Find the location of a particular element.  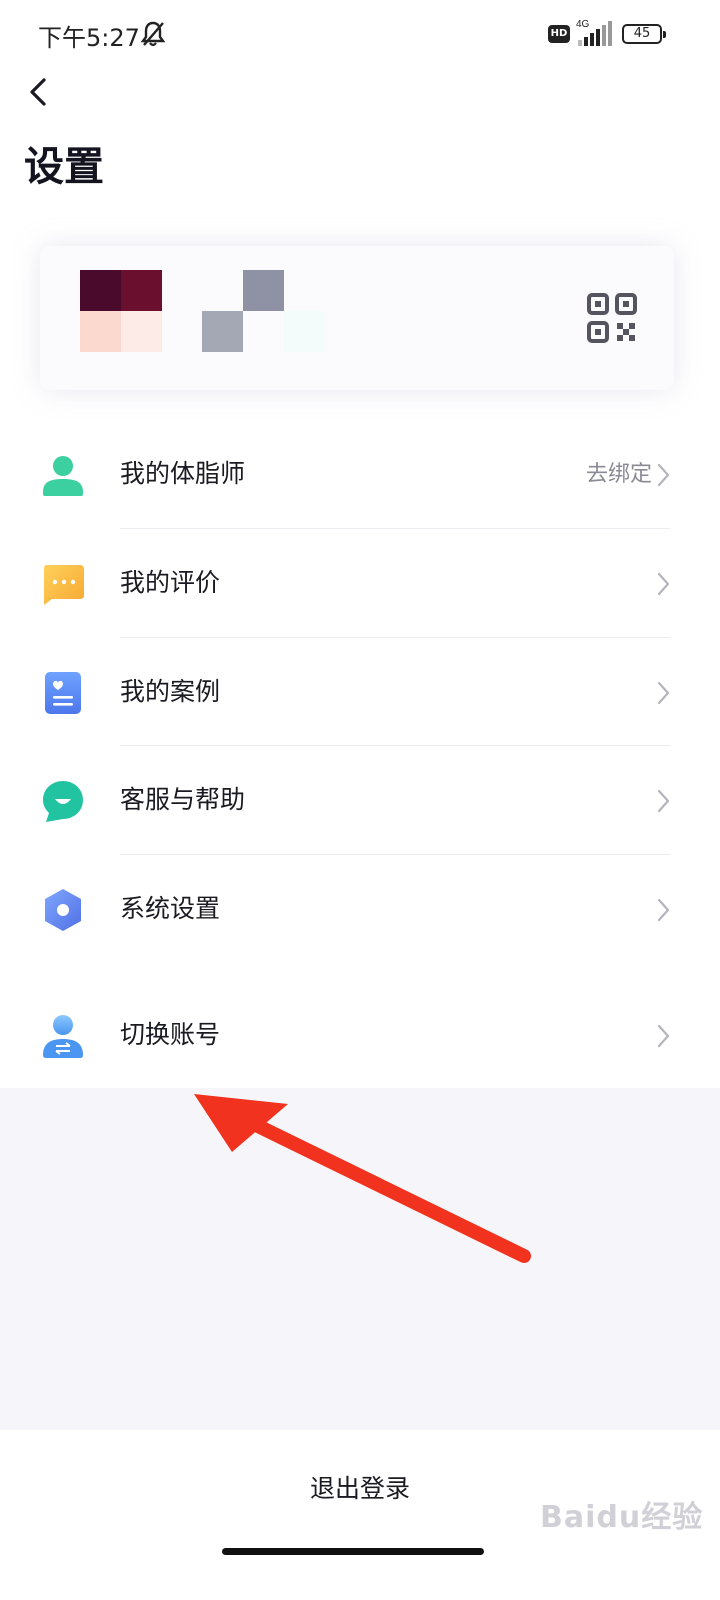

menu-item-my-reviews: 我的评价 is located at coordinates (360, 583).